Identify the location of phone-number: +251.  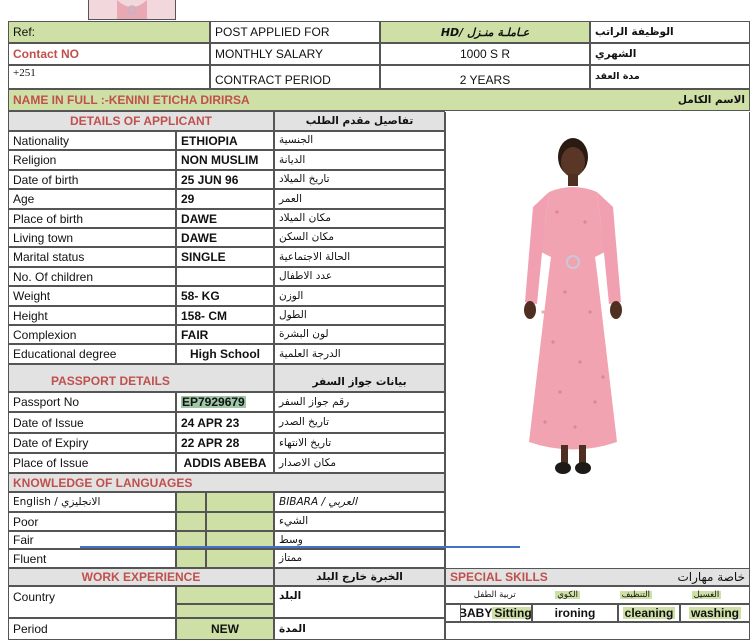
(109, 77).